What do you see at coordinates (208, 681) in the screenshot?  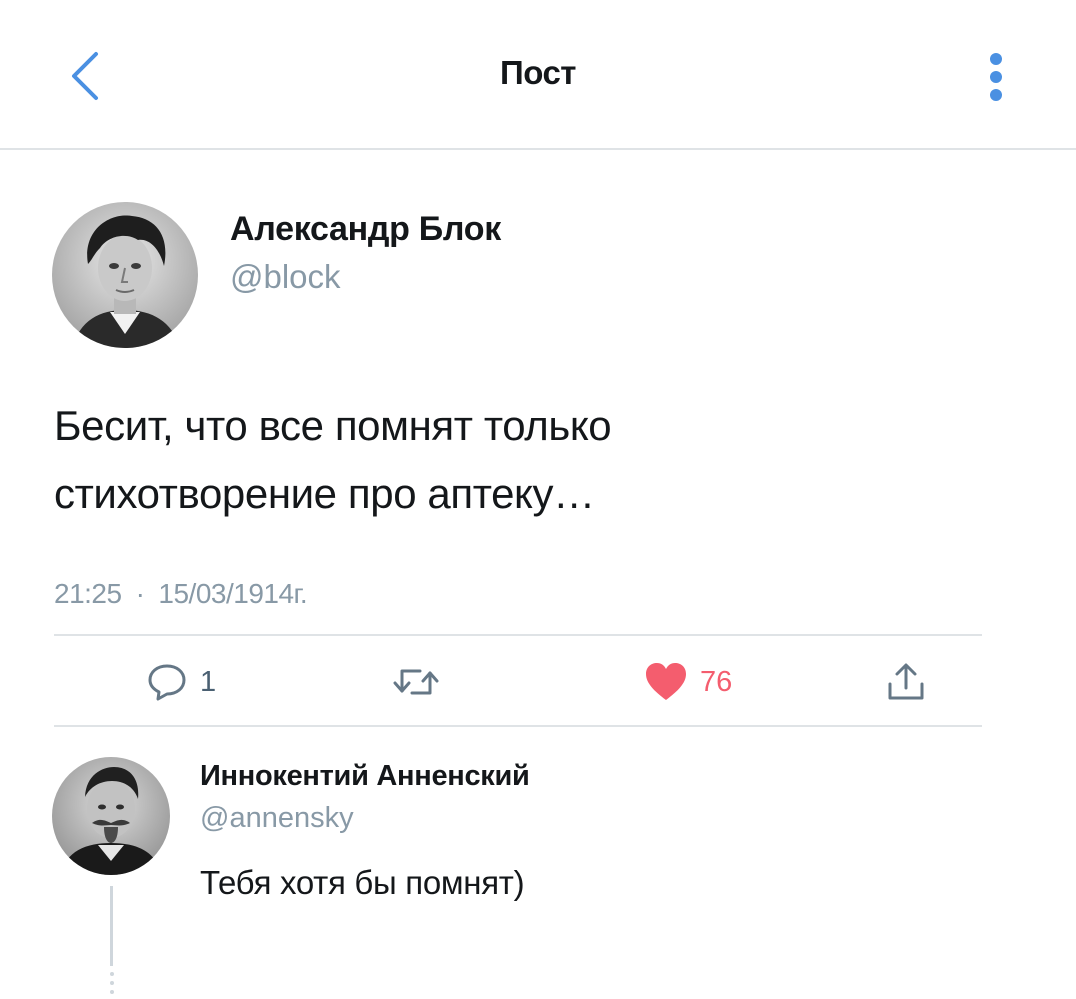 I see `reply-count: 1` at bounding box center [208, 681].